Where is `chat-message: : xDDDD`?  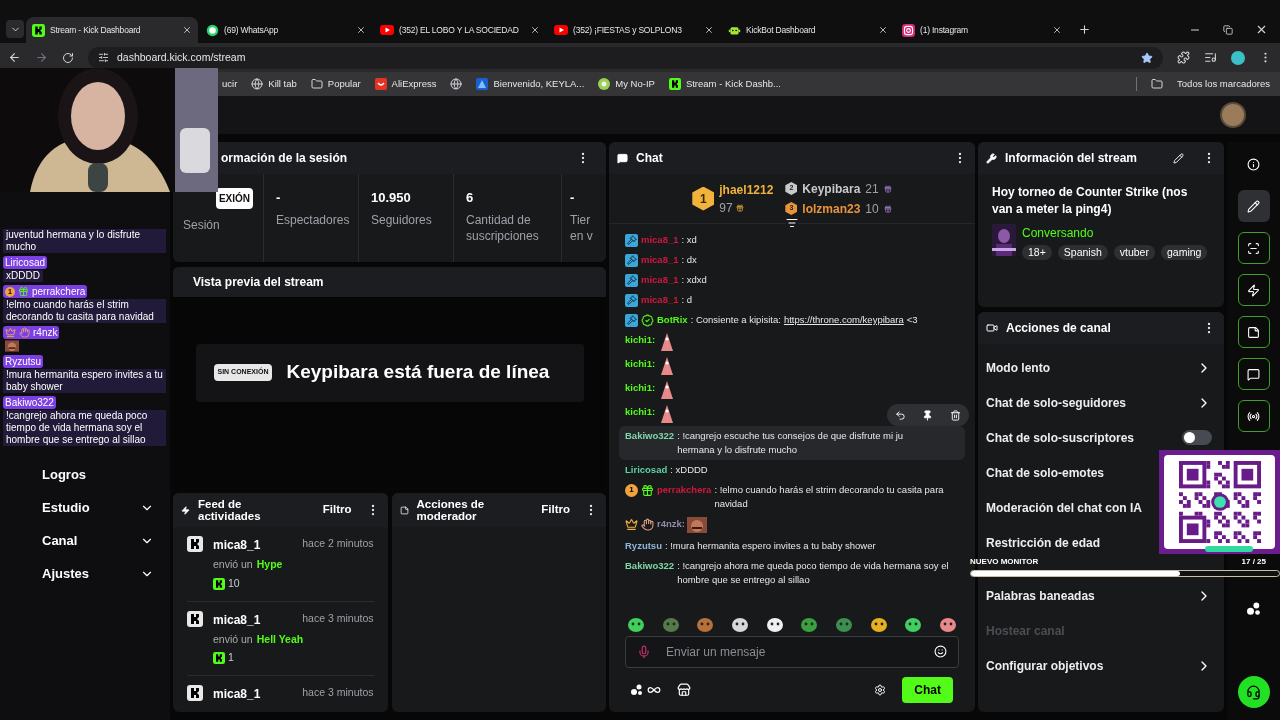 chat-message: : xDDDD is located at coordinates (689, 470).